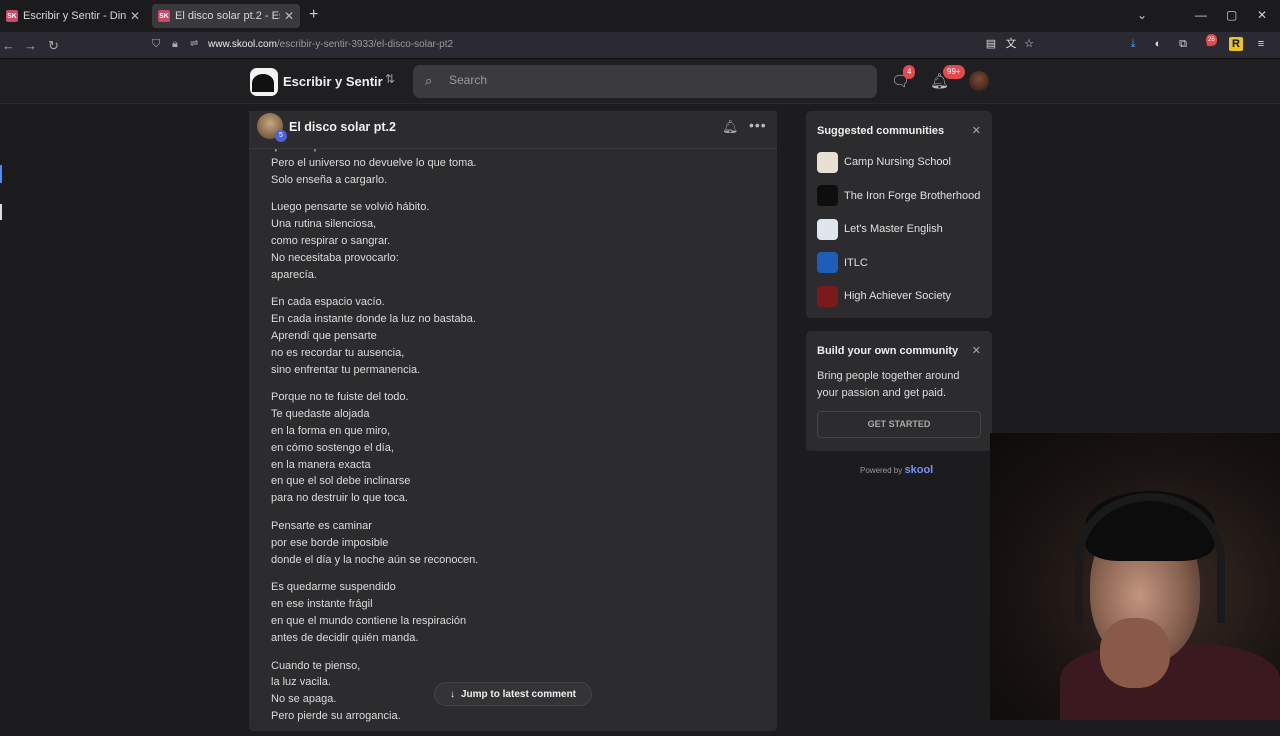 Image resolution: width=1280 pixels, height=736 pixels. I want to click on browser-tab-active: SK El disco solar pt.2 - Escribir y Se ✕, so click(226, 16).